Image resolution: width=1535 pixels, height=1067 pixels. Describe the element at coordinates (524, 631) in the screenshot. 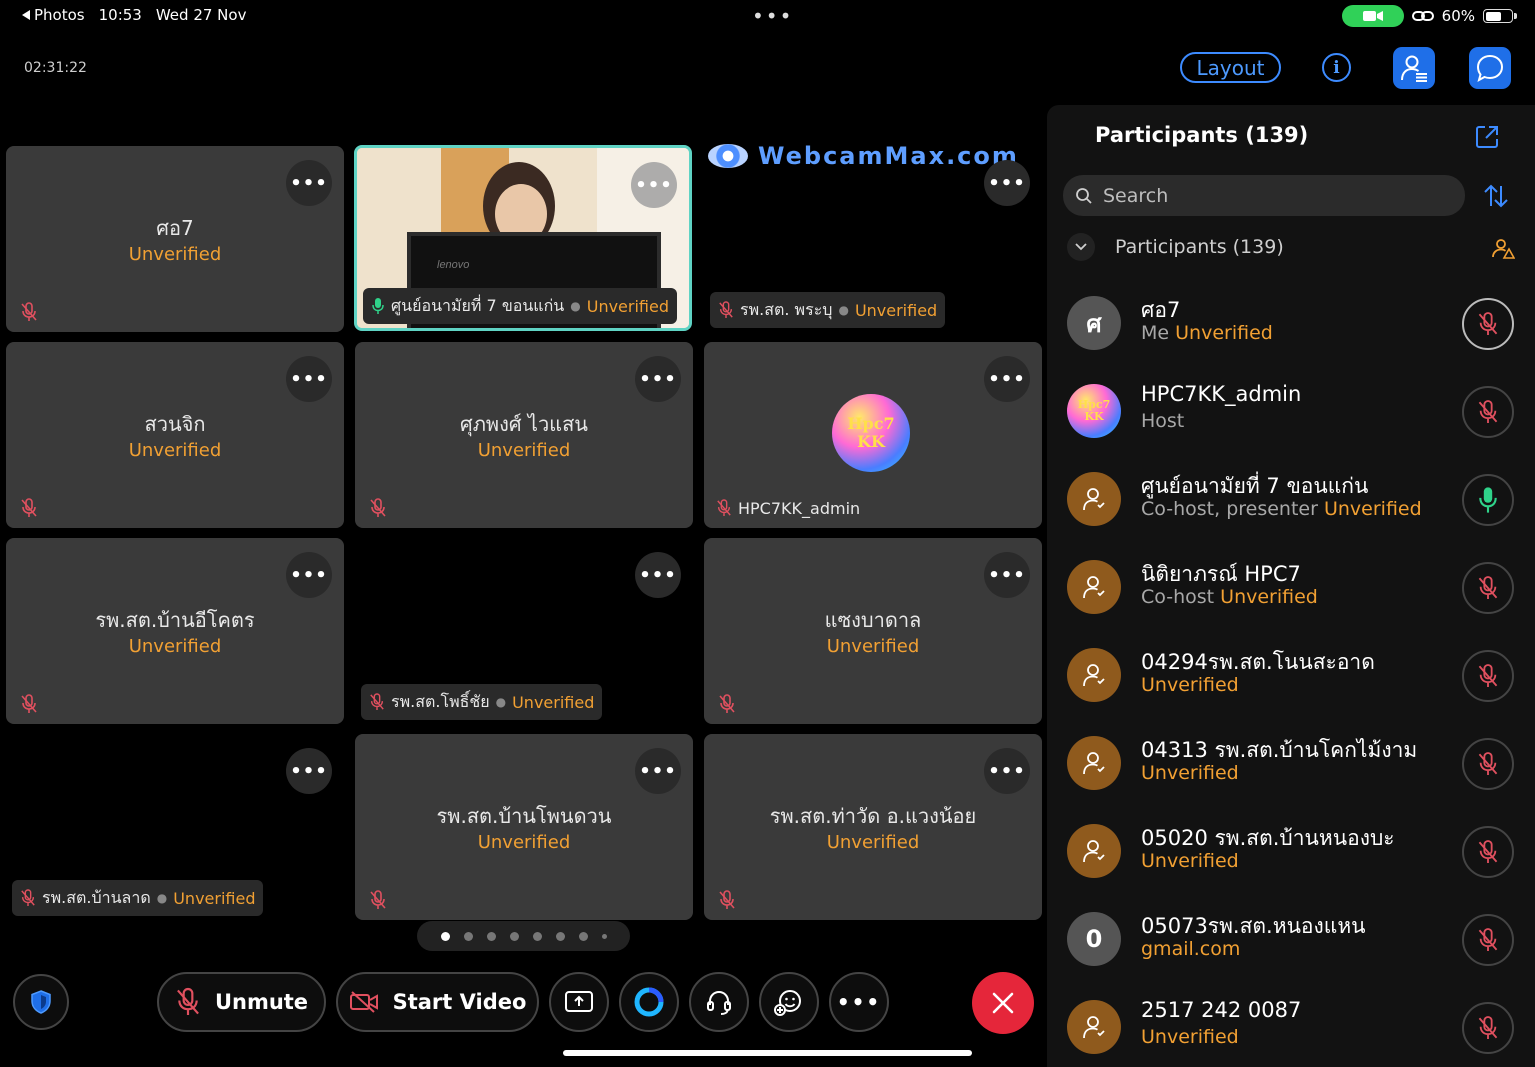

I see `video-tile: ••• รพ.สต.โพธิ์ชัย ● Unverified` at that location.